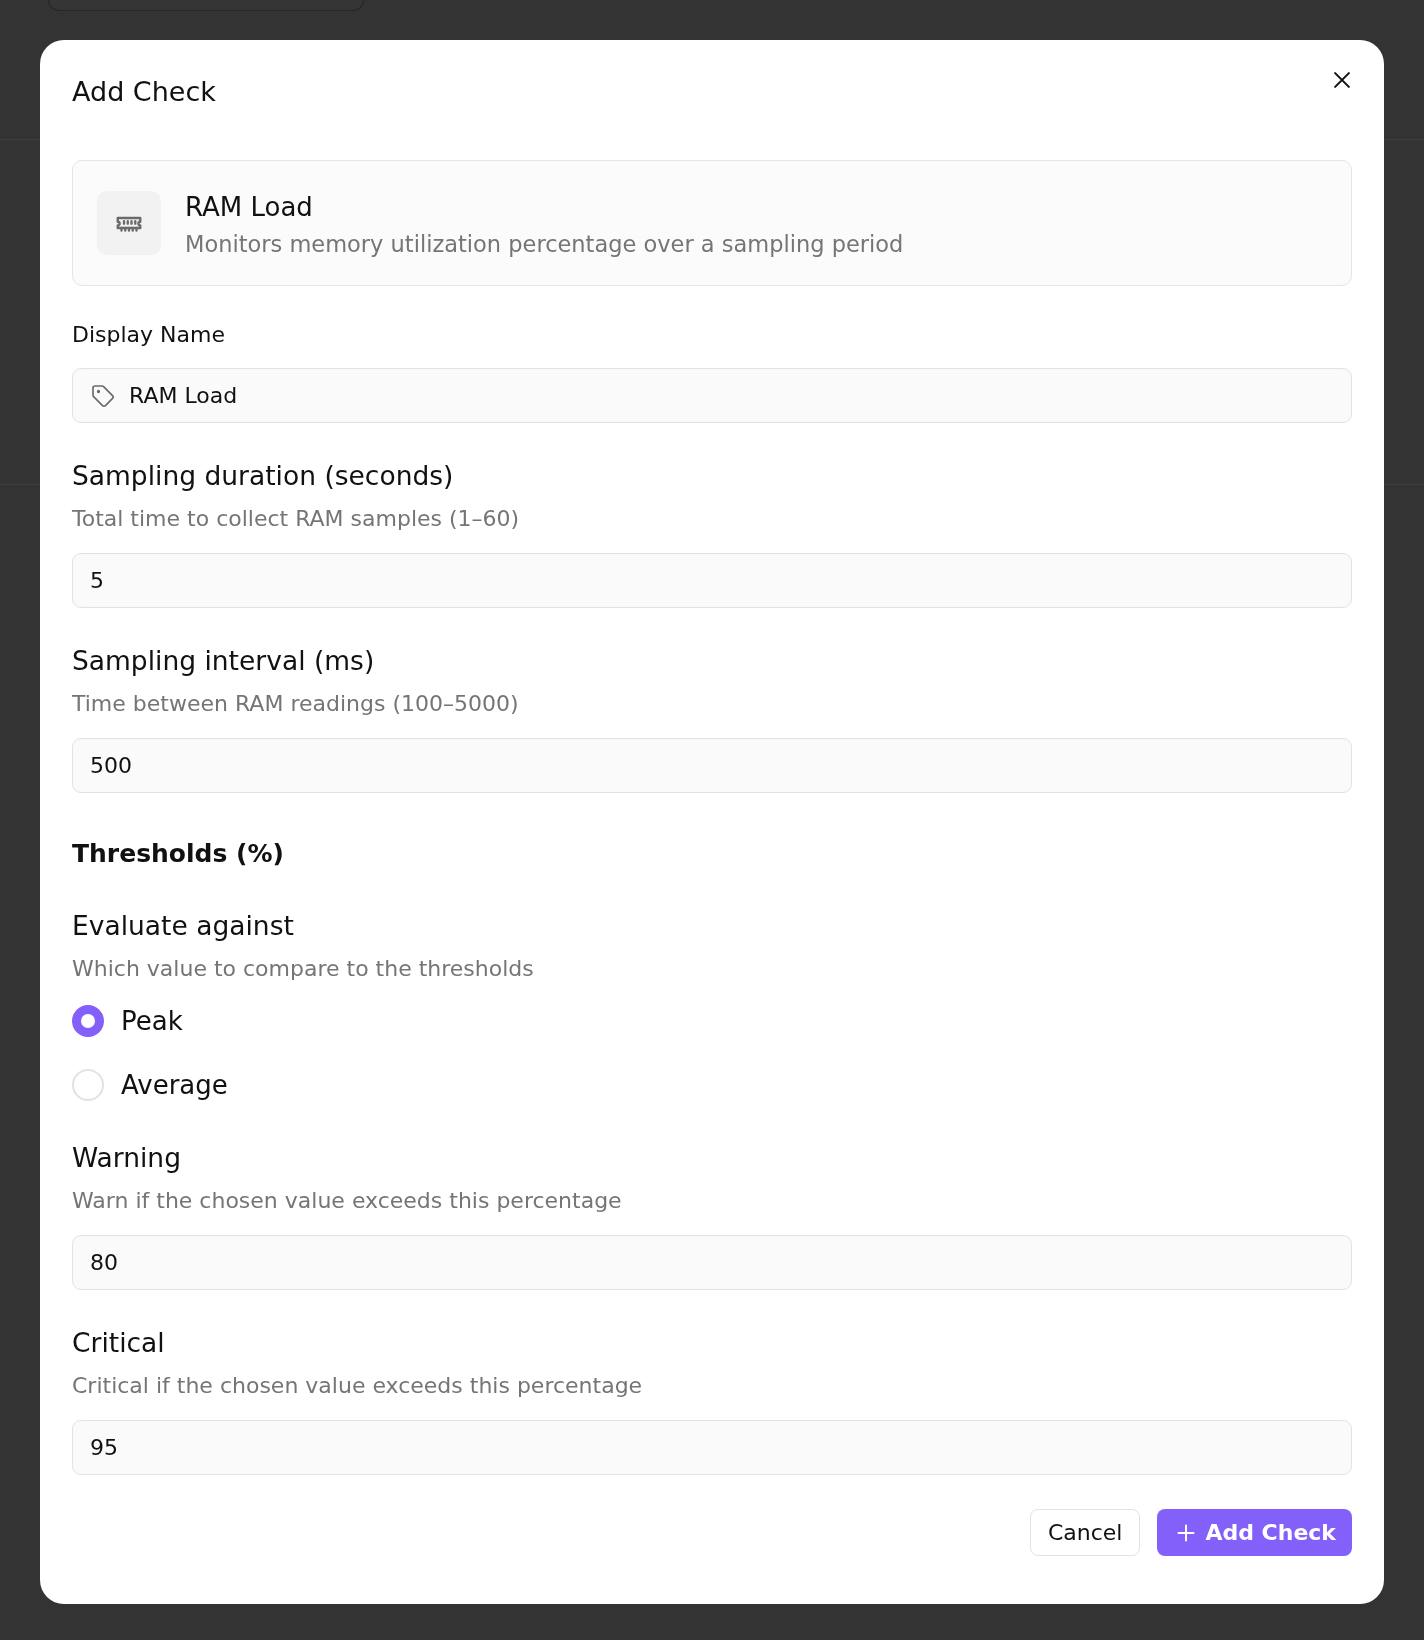  Describe the element at coordinates (118, 1343) in the screenshot. I see `field-label: Critical` at that location.